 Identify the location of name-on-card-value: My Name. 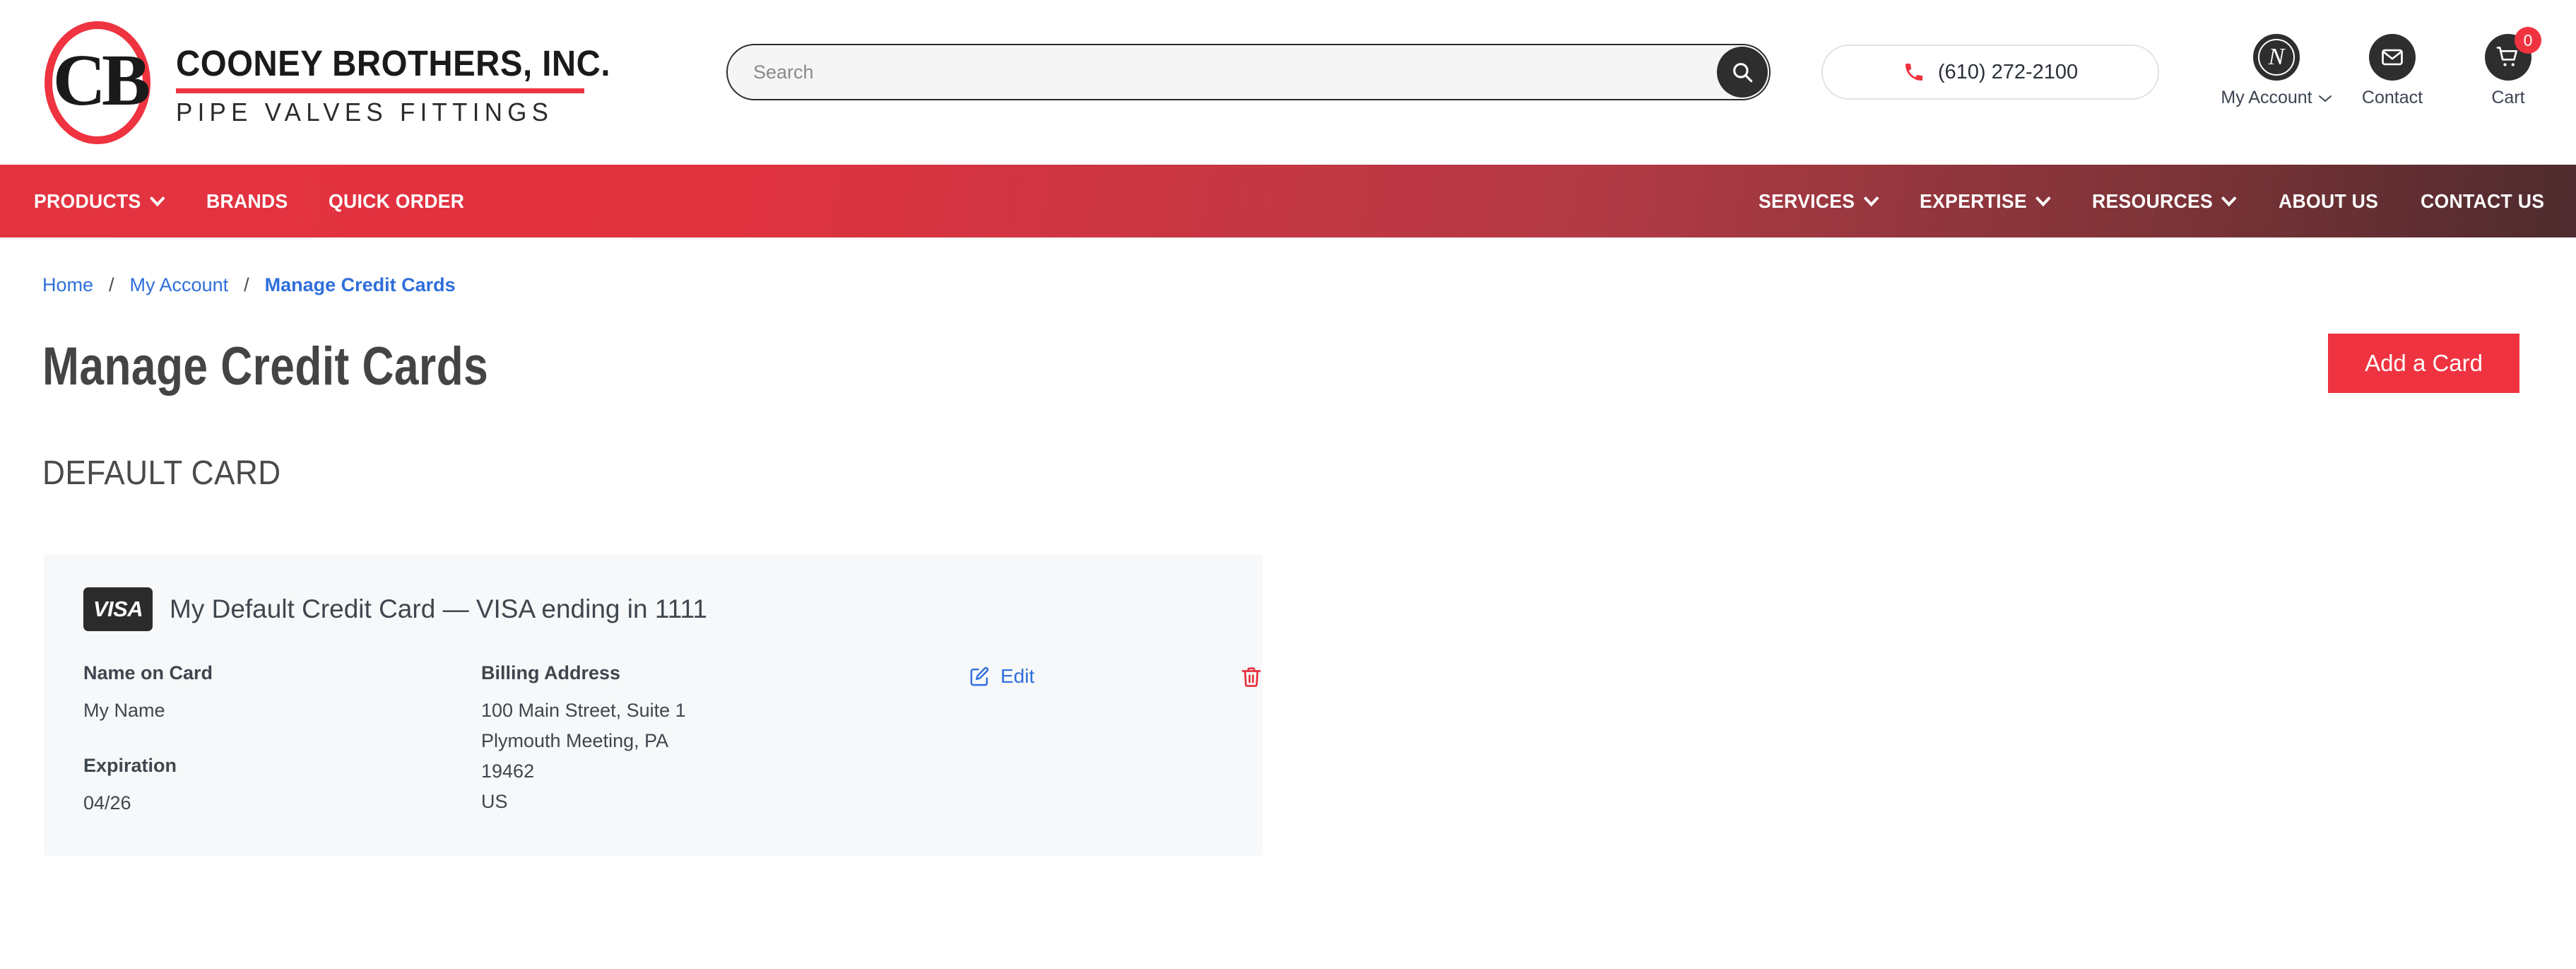
(124, 710).